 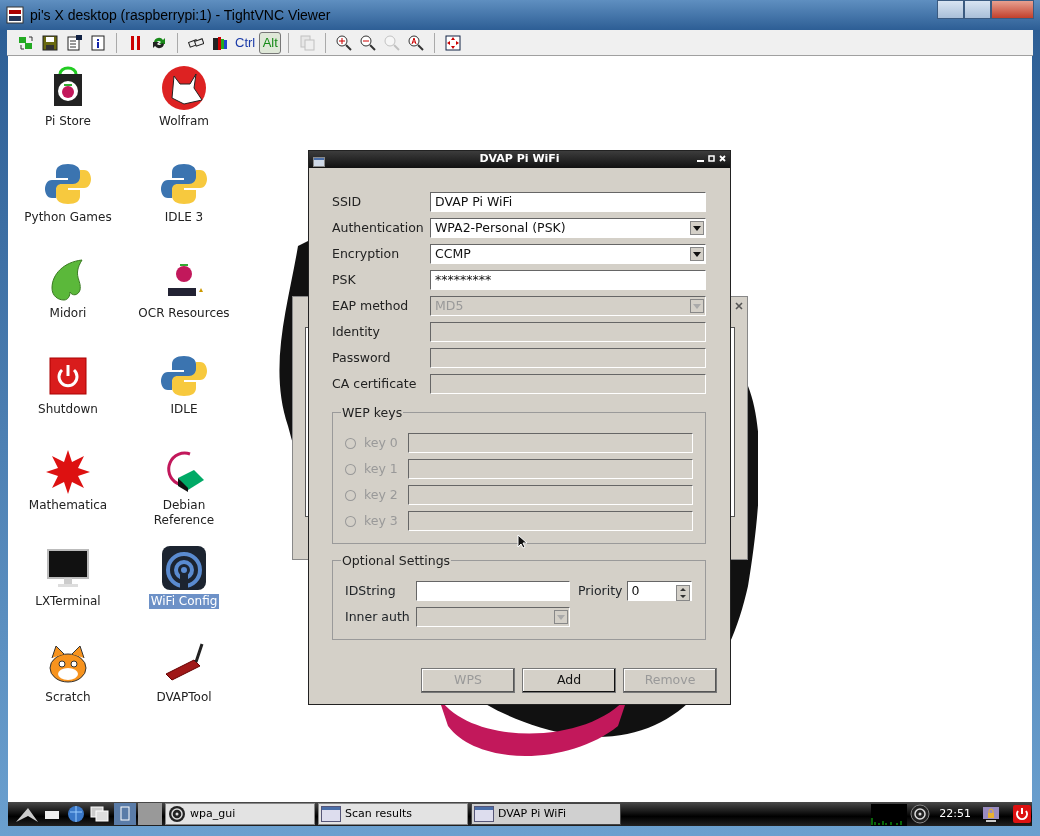 What do you see at coordinates (368, 42) in the screenshot?
I see `zoom-out-icon` at bounding box center [368, 42].